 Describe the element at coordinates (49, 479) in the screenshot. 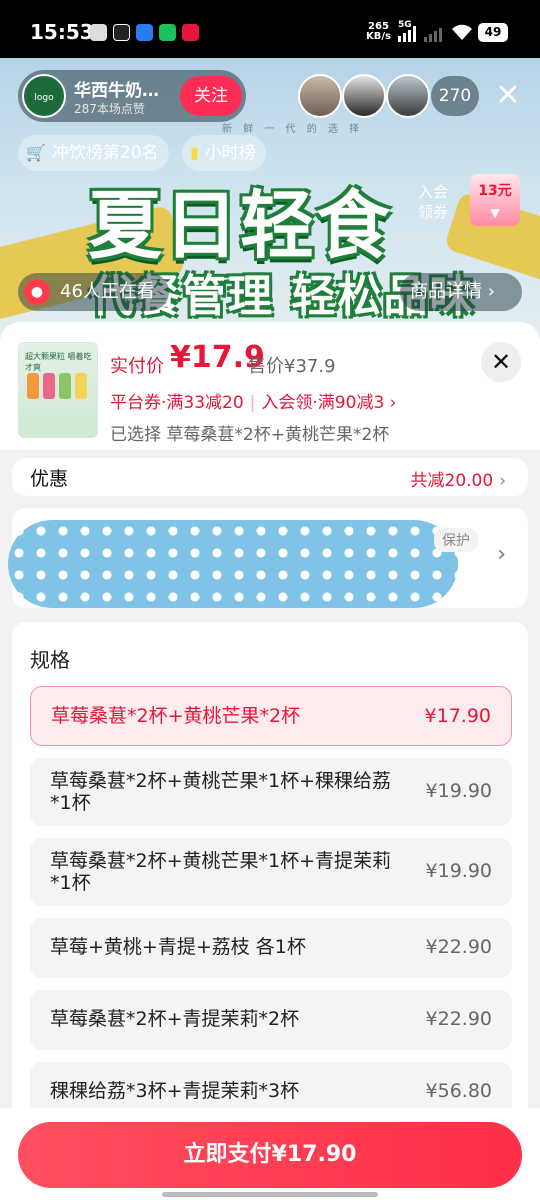

I see `discount-label: 优惠` at that location.